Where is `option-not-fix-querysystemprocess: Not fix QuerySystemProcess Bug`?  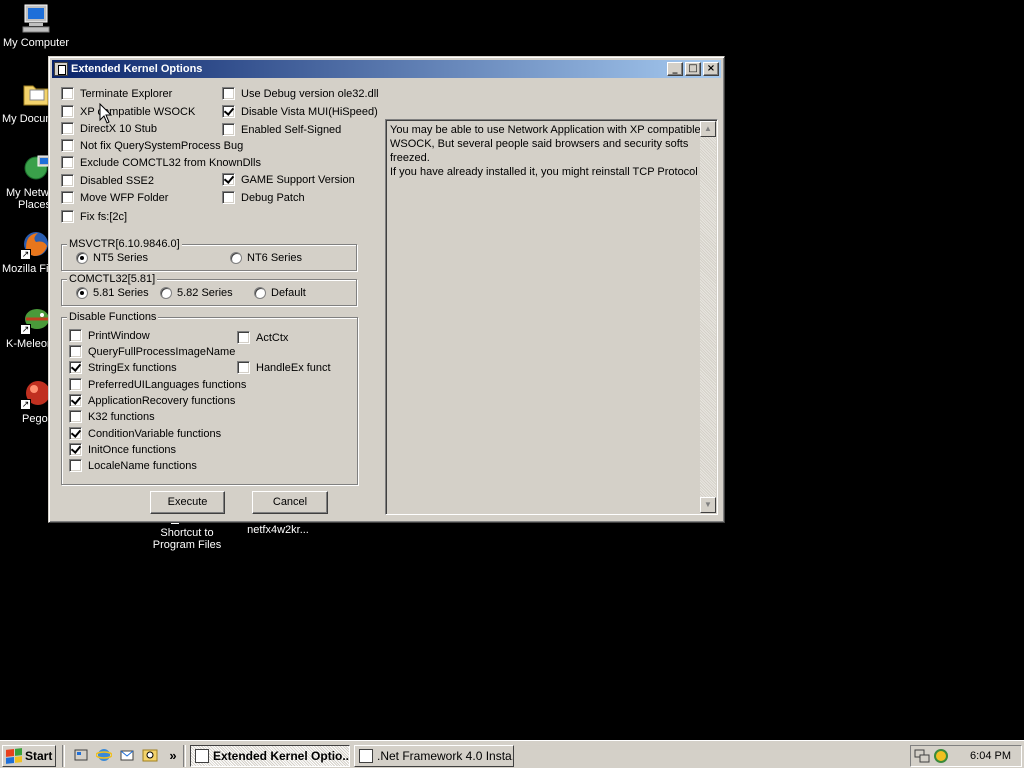 option-not-fix-querysystemprocess: Not fix QuerySystemProcess Bug is located at coordinates (152, 145).